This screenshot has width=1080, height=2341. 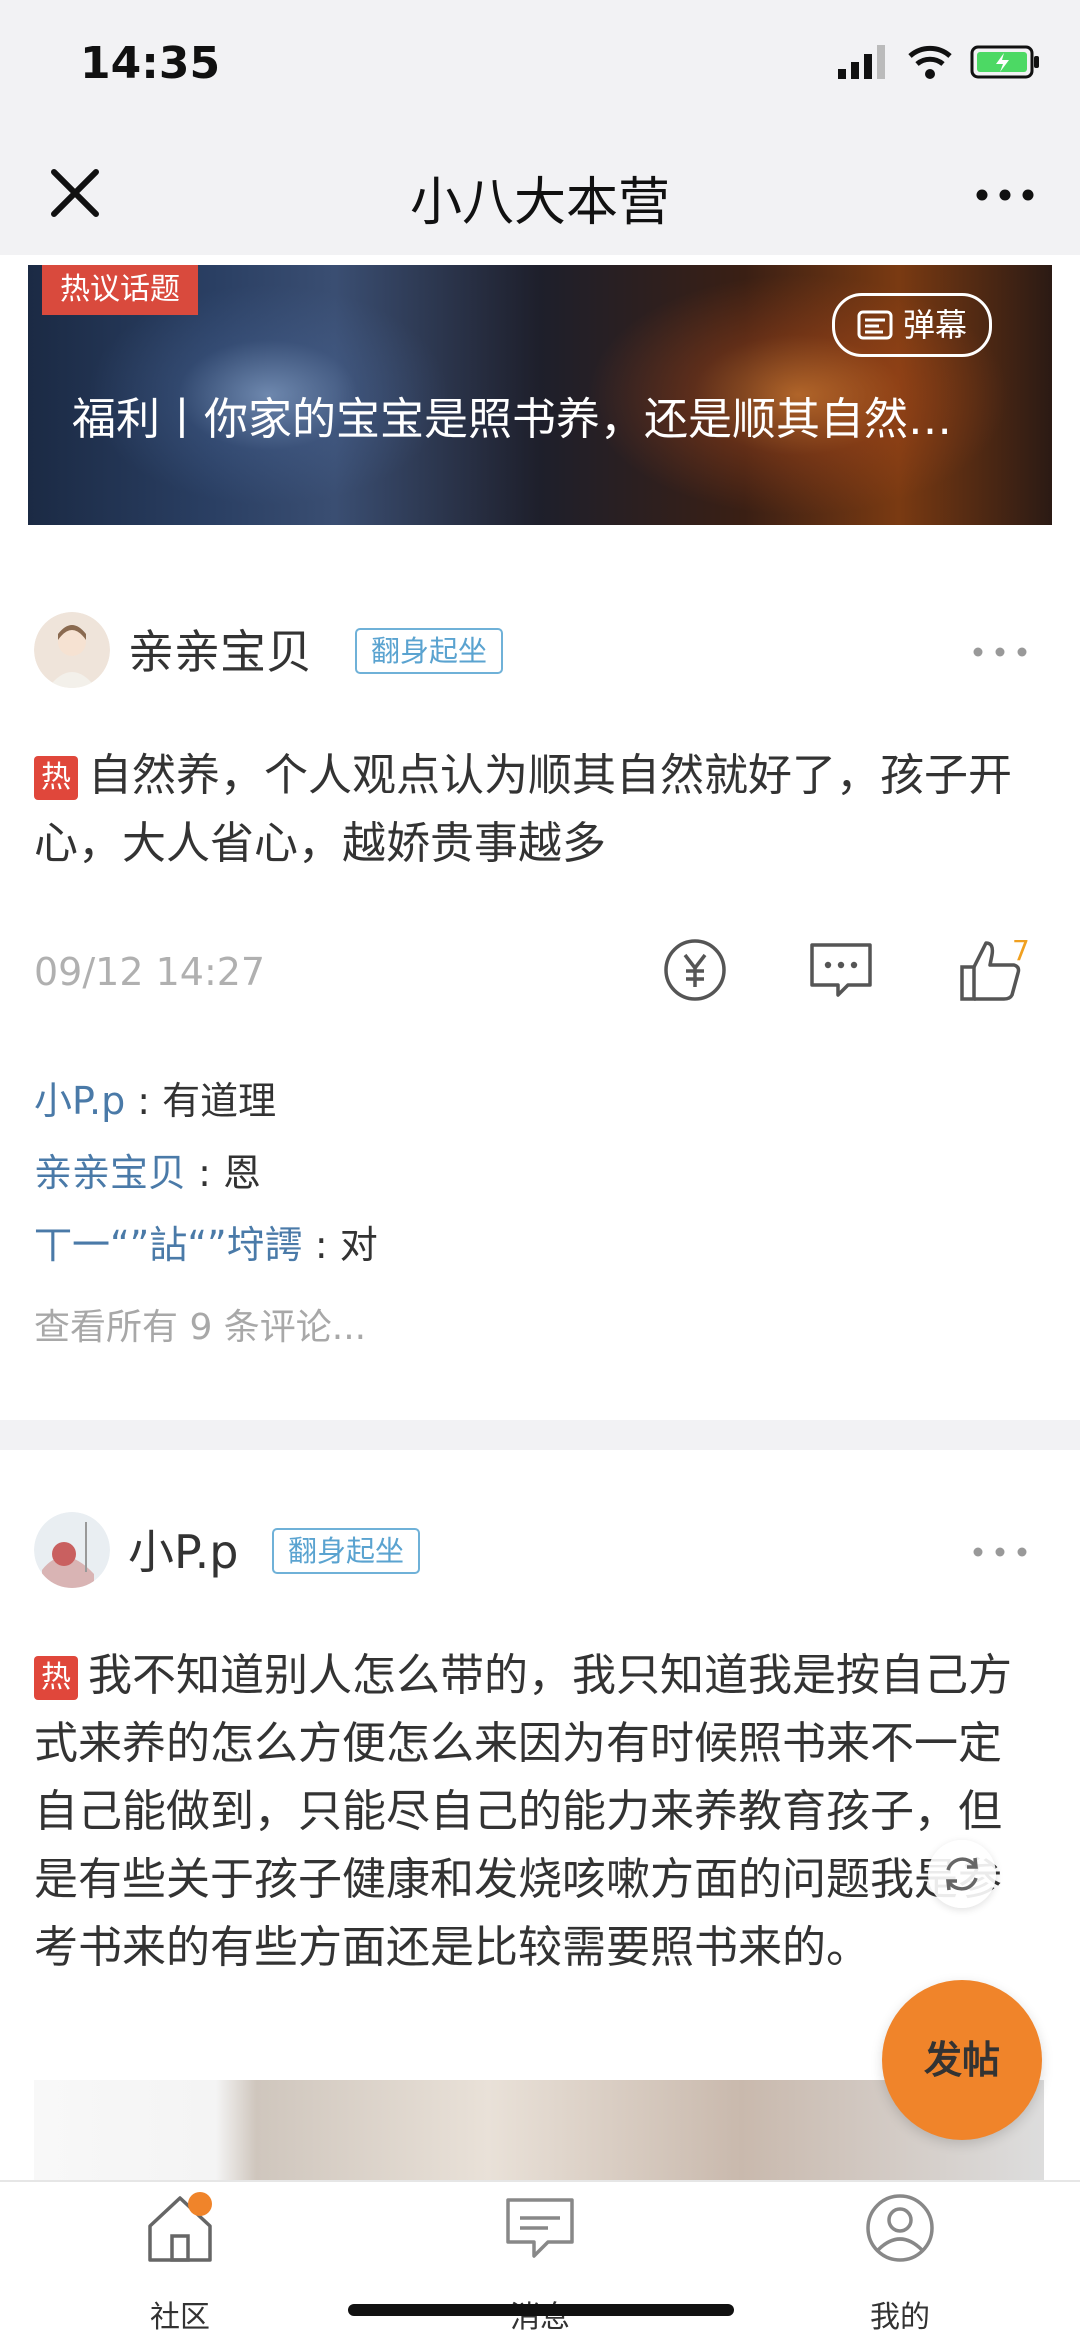 I want to click on post-text: 自然养，个人观点认为顺其自然就好了，孩子开心，大人省心，越娇贵事越多, so click(x=523, y=809).